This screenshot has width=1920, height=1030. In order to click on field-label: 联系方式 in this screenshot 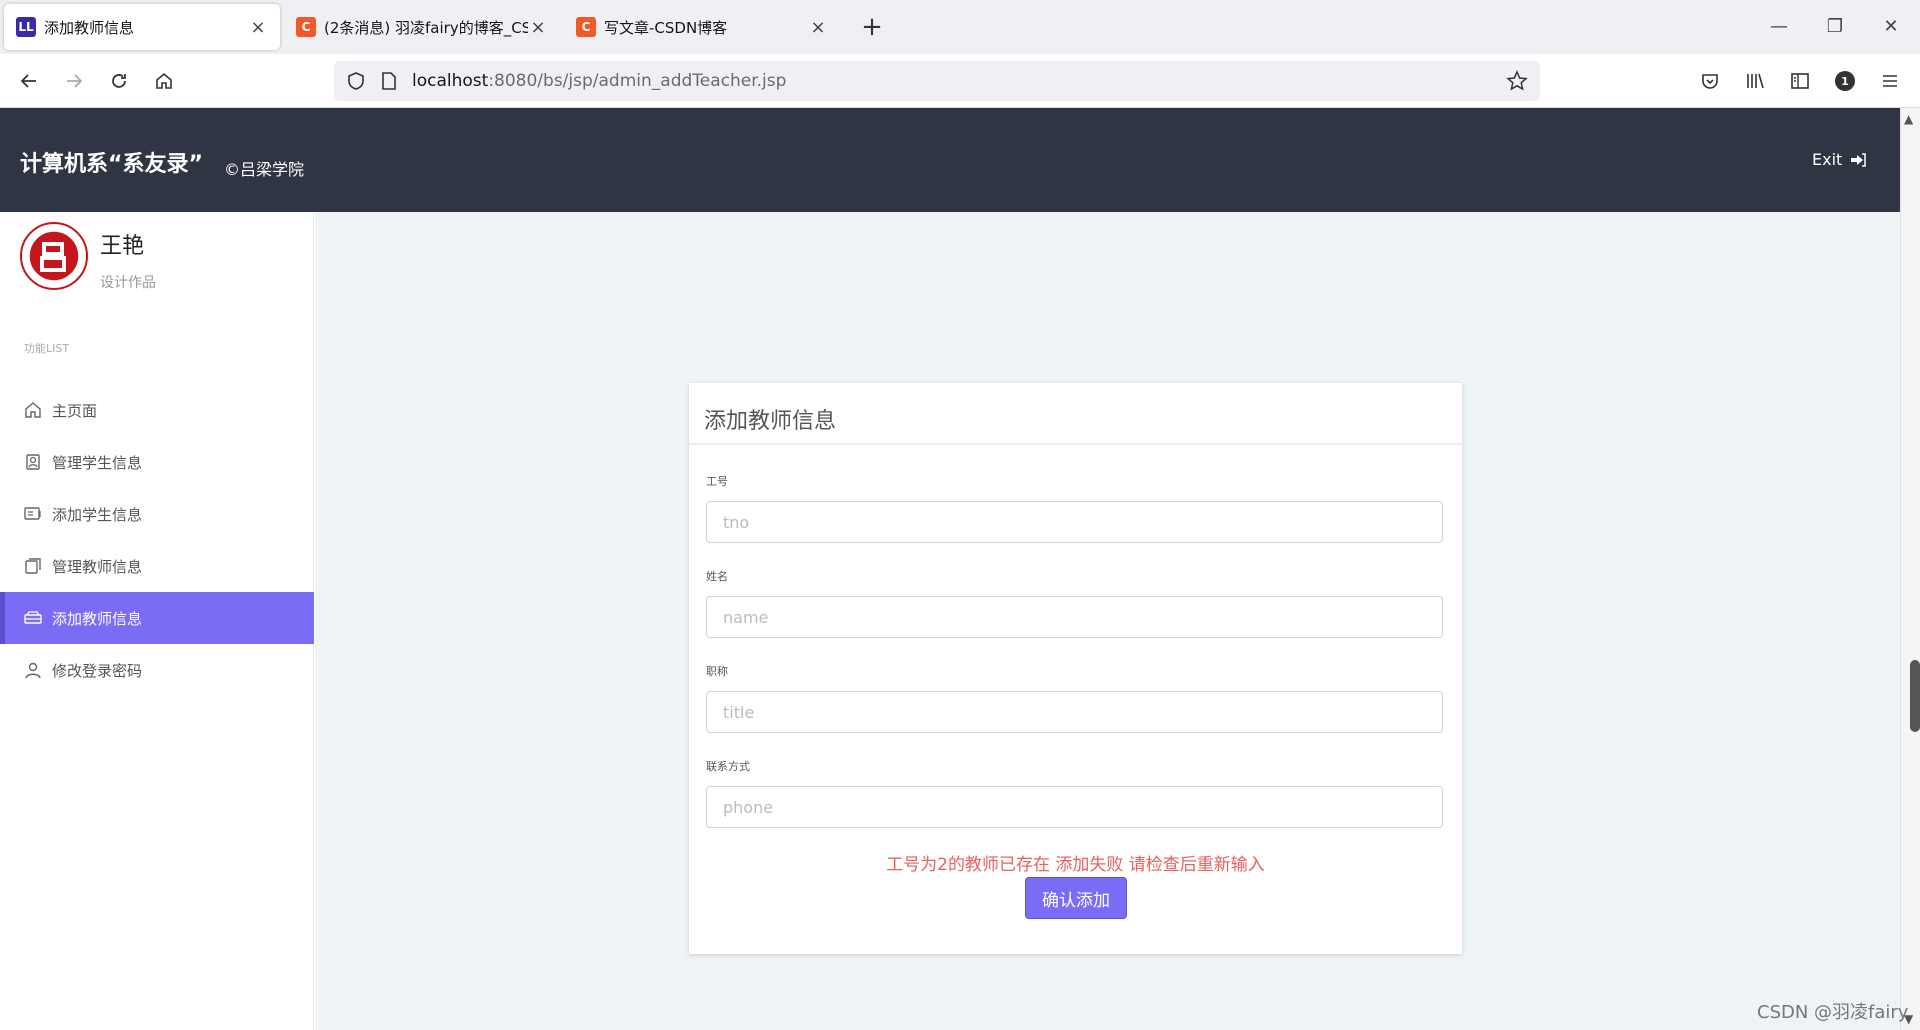, I will do `click(728, 766)`.